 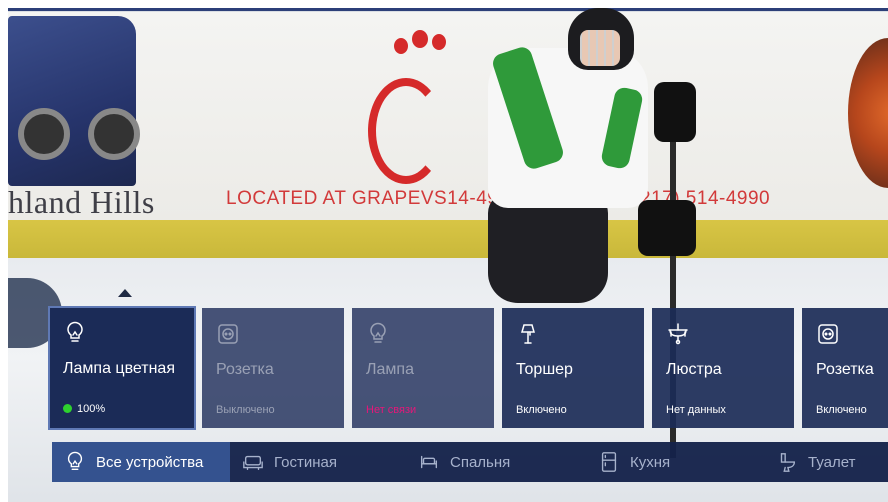 What do you see at coordinates (81, 202) in the screenshot?
I see `arena-sign: hland Hills` at bounding box center [81, 202].